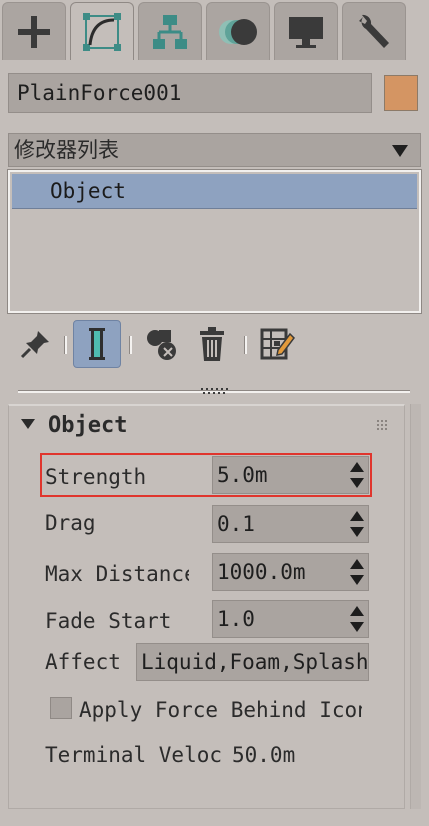 The width and height of the screenshot is (429, 826). I want to click on strength-value: 5.0m, so click(242, 475).